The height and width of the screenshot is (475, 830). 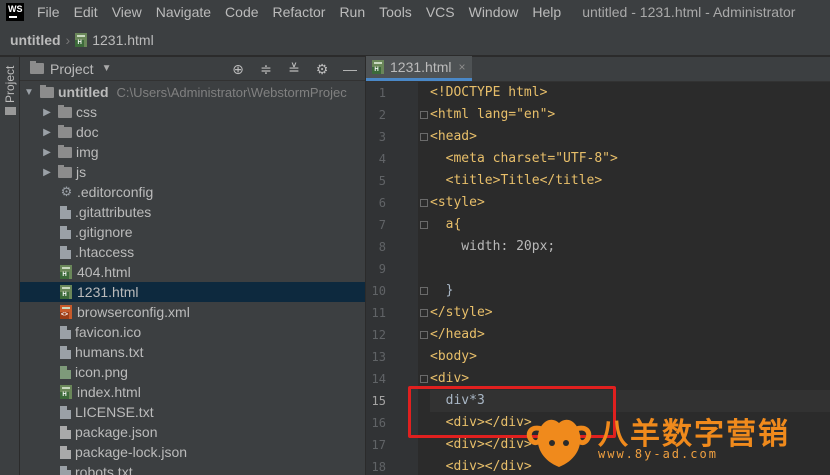 What do you see at coordinates (65, 131) in the screenshot?
I see `folder-icon` at bounding box center [65, 131].